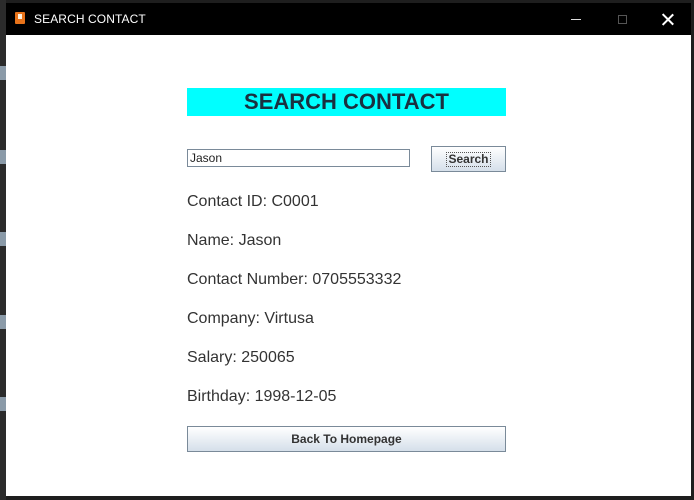 Image resolution: width=694 pixels, height=500 pixels. I want to click on close-button, so click(668, 19).